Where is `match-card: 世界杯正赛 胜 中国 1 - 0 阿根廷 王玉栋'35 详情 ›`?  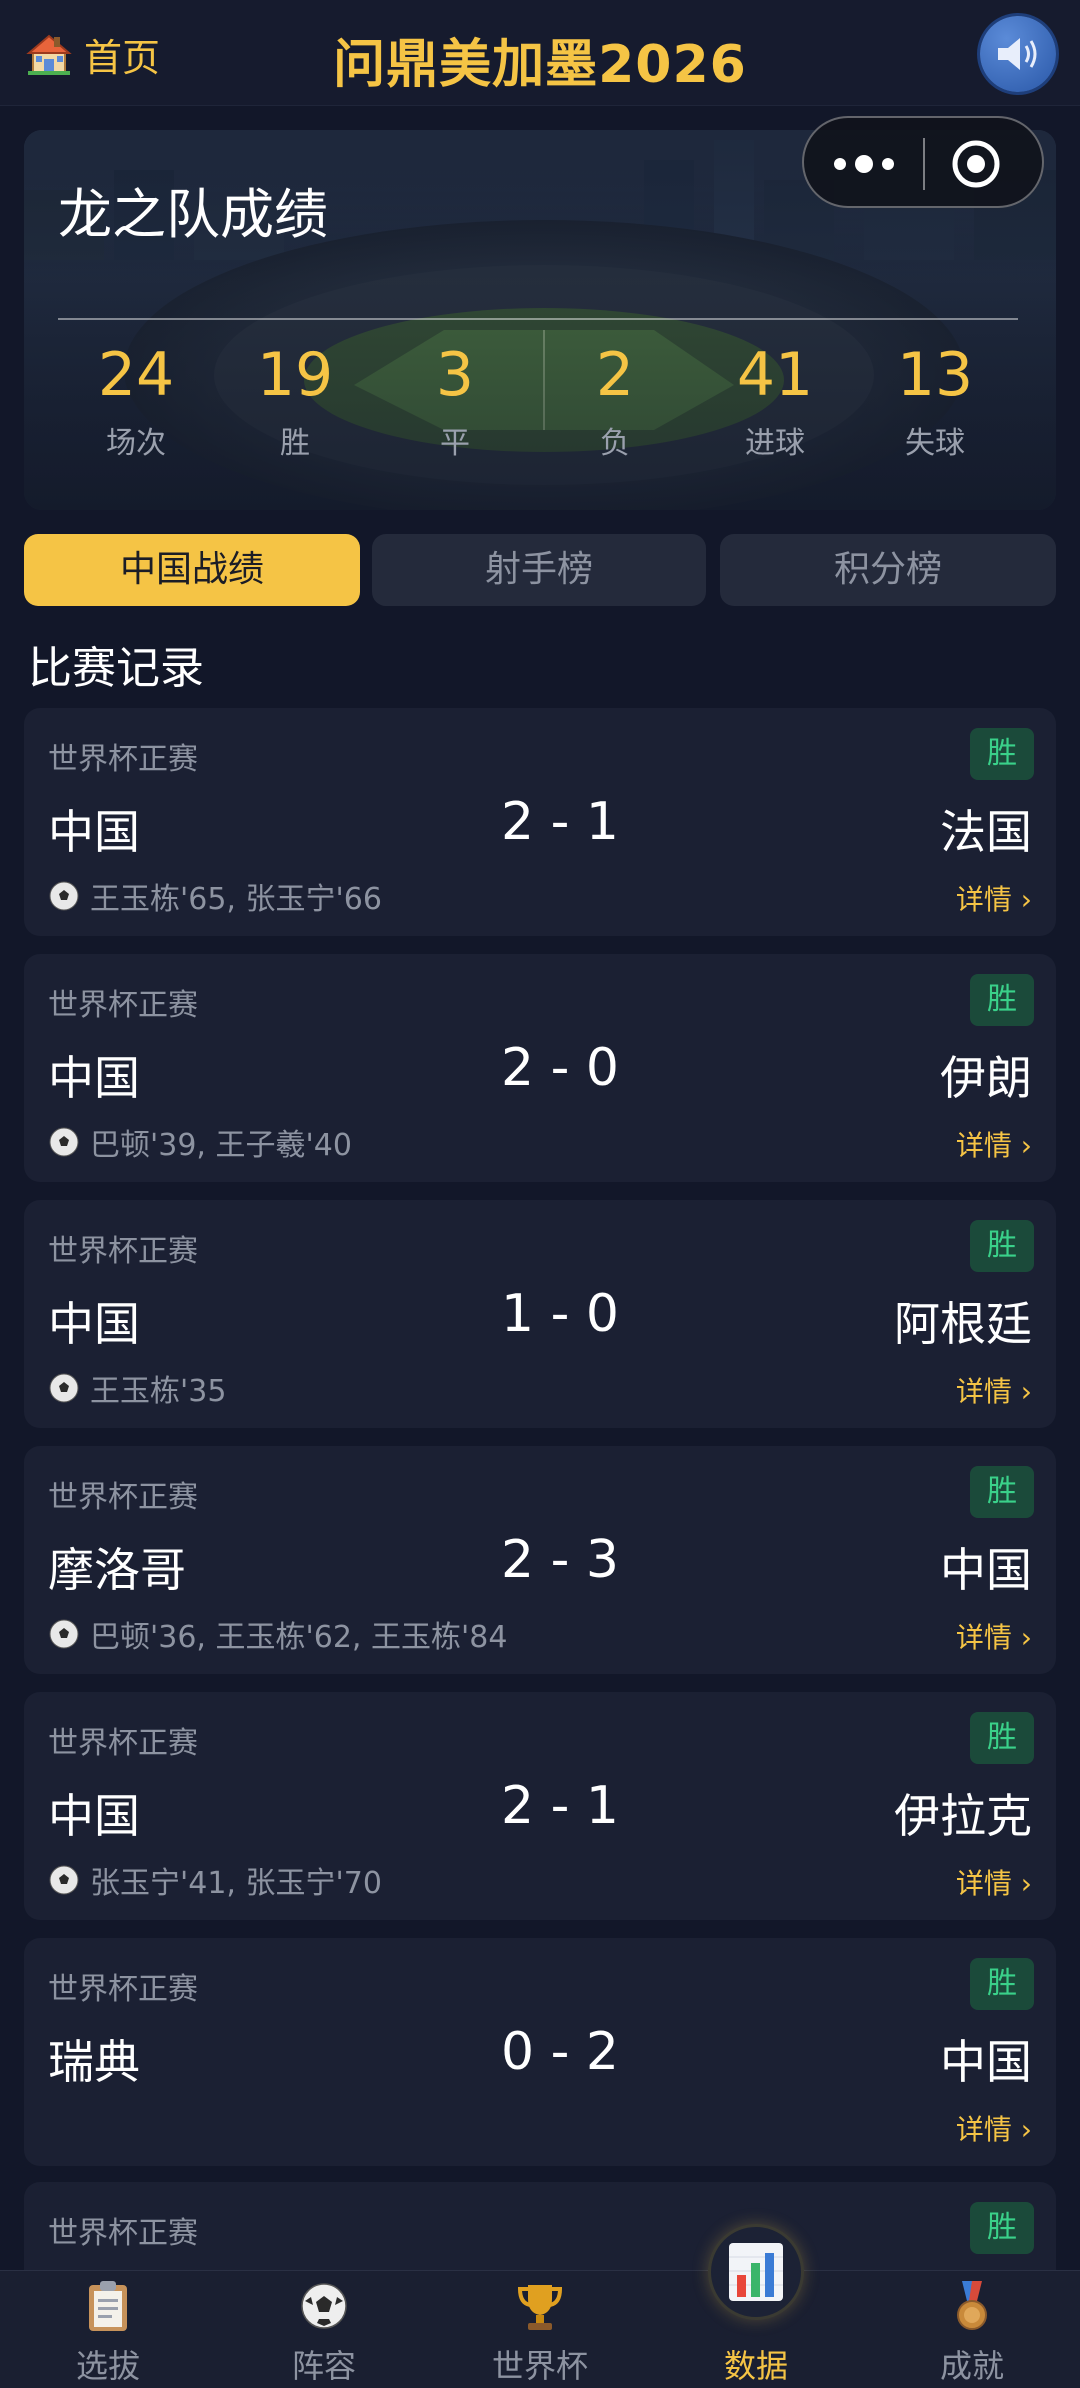 match-card: 世界杯正赛 胜 中国 1 - 0 阿根廷 王玉栋'35 详情 › is located at coordinates (540, 1314).